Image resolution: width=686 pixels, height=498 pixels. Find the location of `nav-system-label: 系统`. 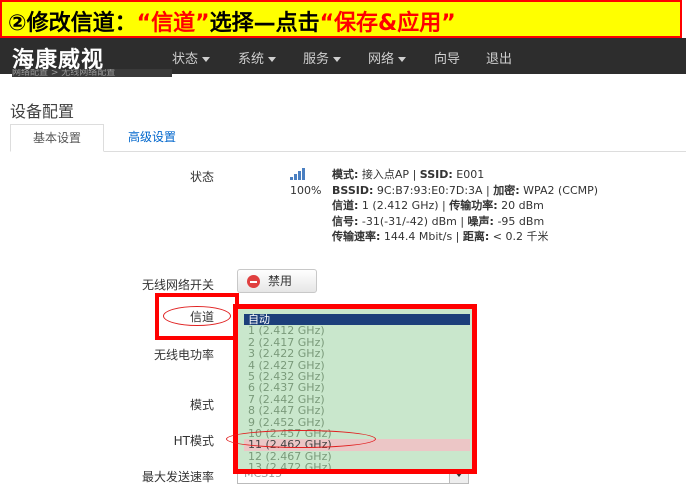

nav-system-label: 系统 is located at coordinates (251, 59).